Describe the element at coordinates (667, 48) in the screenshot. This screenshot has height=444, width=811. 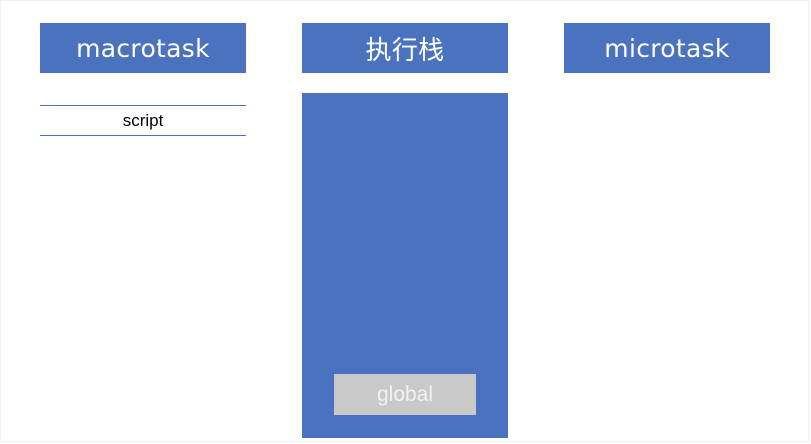
I see `microtask-header: microtask` at that location.